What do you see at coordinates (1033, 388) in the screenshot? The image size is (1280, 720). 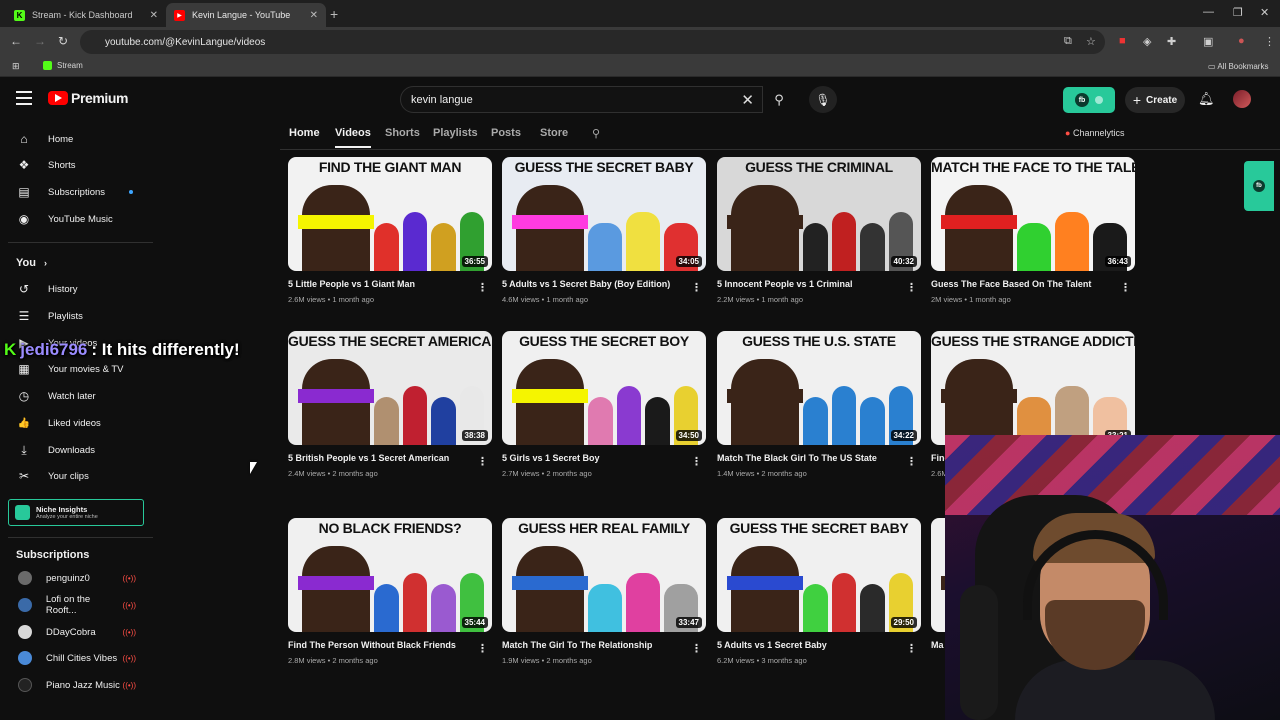 I see `video-thumbnail: GUESS THE STRANGE ADDICTION33:21` at bounding box center [1033, 388].